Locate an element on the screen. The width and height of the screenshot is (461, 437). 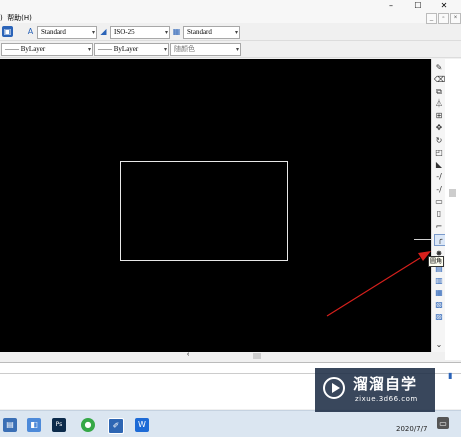
break-icon: ▭ is located at coordinates (439, 202).